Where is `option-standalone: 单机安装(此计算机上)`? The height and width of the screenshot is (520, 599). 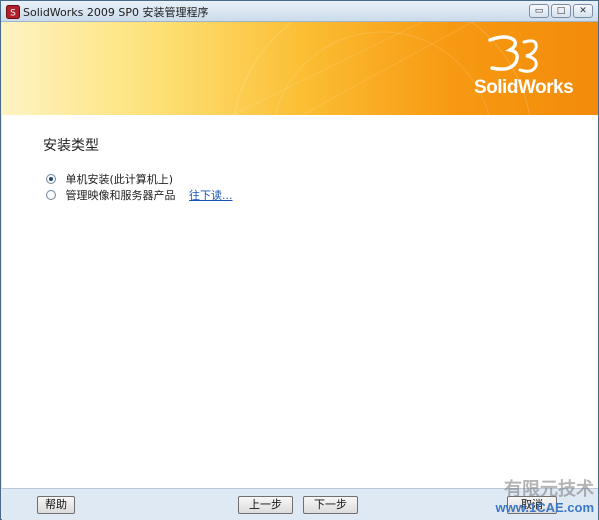
option-standalone: 单机安装(此计算机上) is located at coordinates (110, 178).